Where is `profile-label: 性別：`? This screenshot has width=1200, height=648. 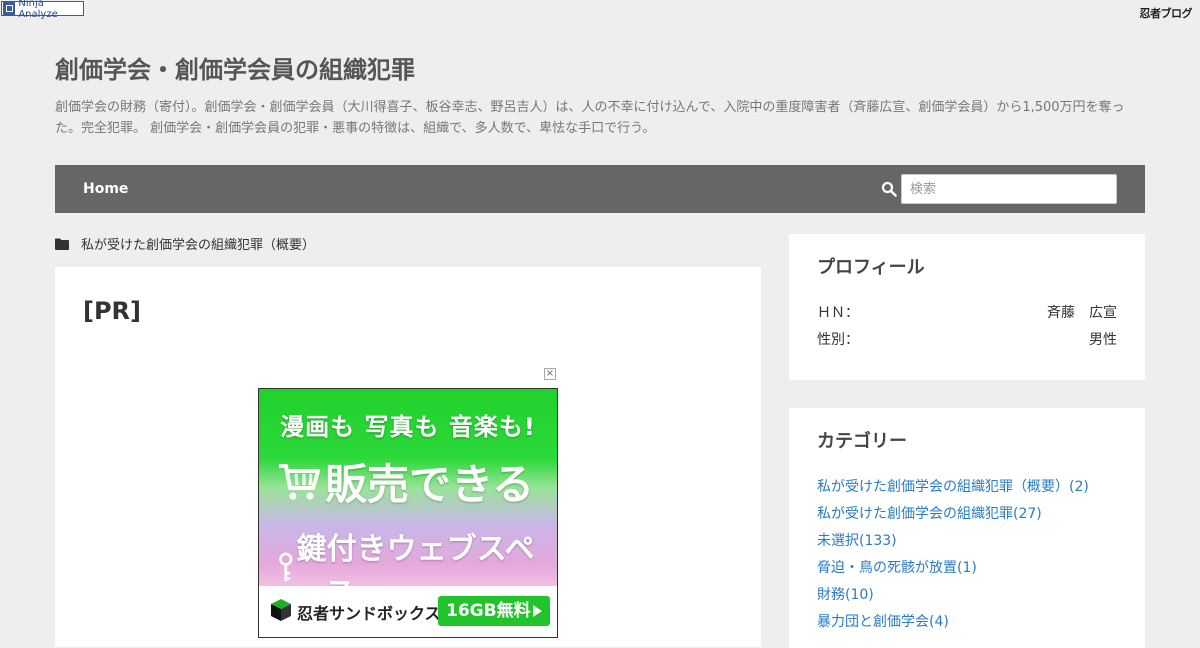 profile-label: 性別： is located at coordinates (838, 340).